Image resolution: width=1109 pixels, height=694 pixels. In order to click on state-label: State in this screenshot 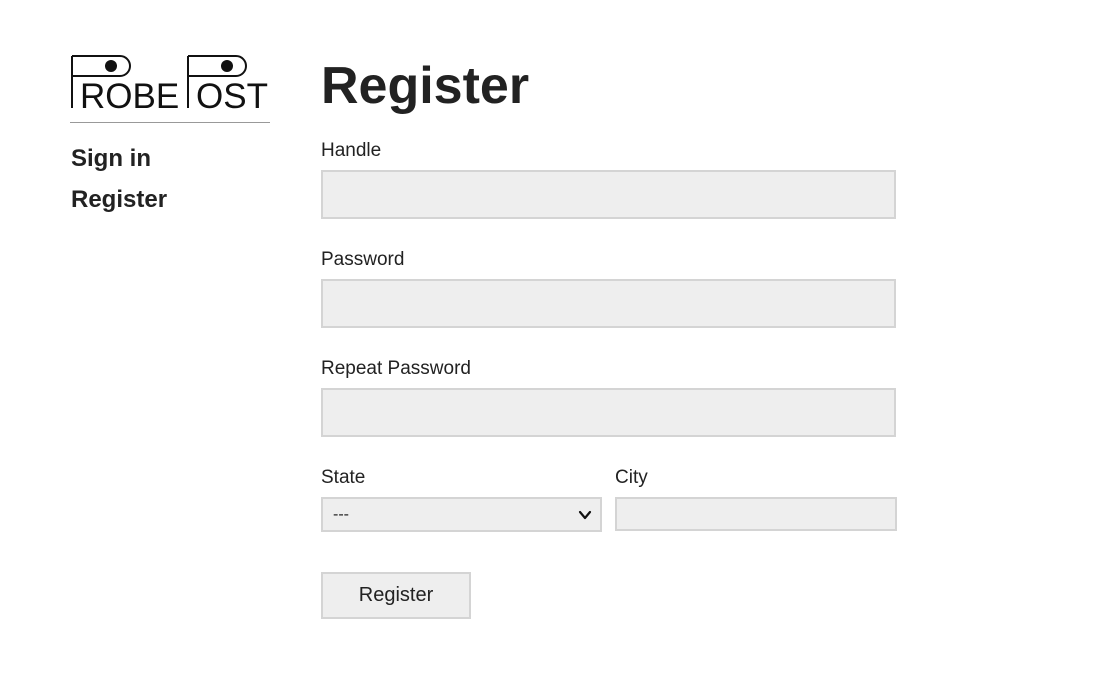, I will do `click(343, 477)`.